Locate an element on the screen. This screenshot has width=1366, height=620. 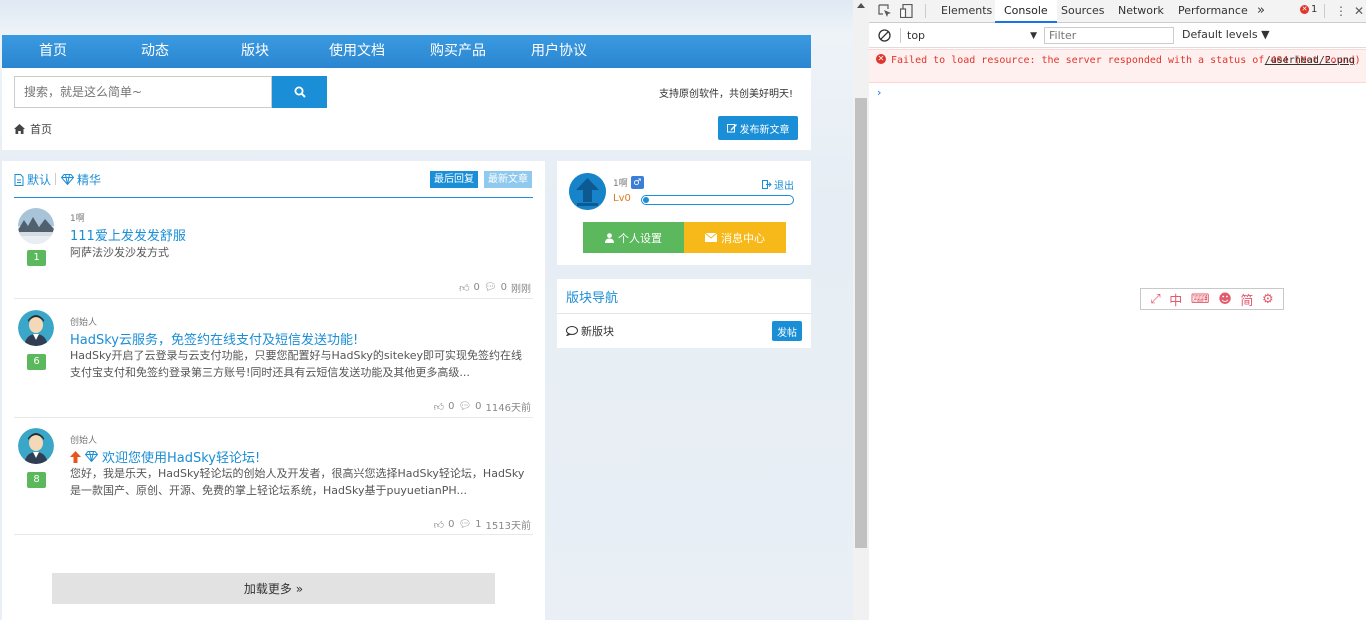
search-input is located at coordinates (143, 92).